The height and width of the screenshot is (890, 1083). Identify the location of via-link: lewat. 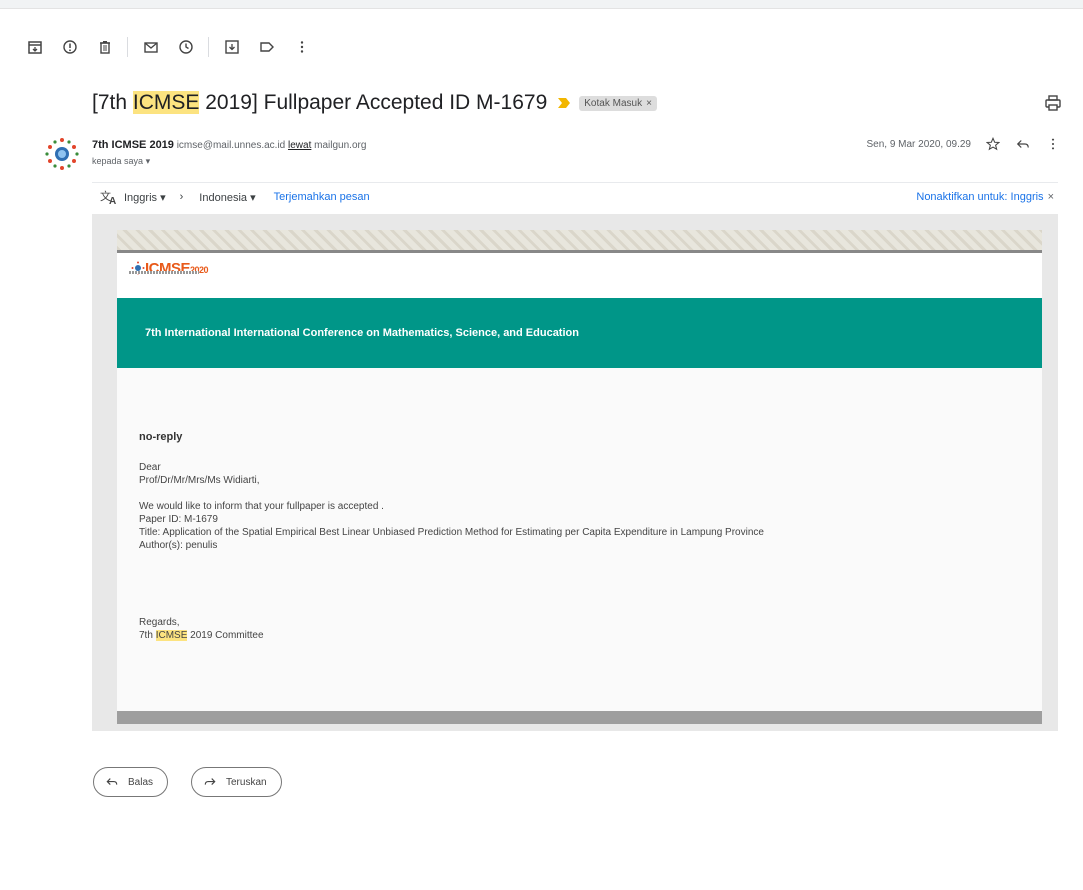
(299, 145).